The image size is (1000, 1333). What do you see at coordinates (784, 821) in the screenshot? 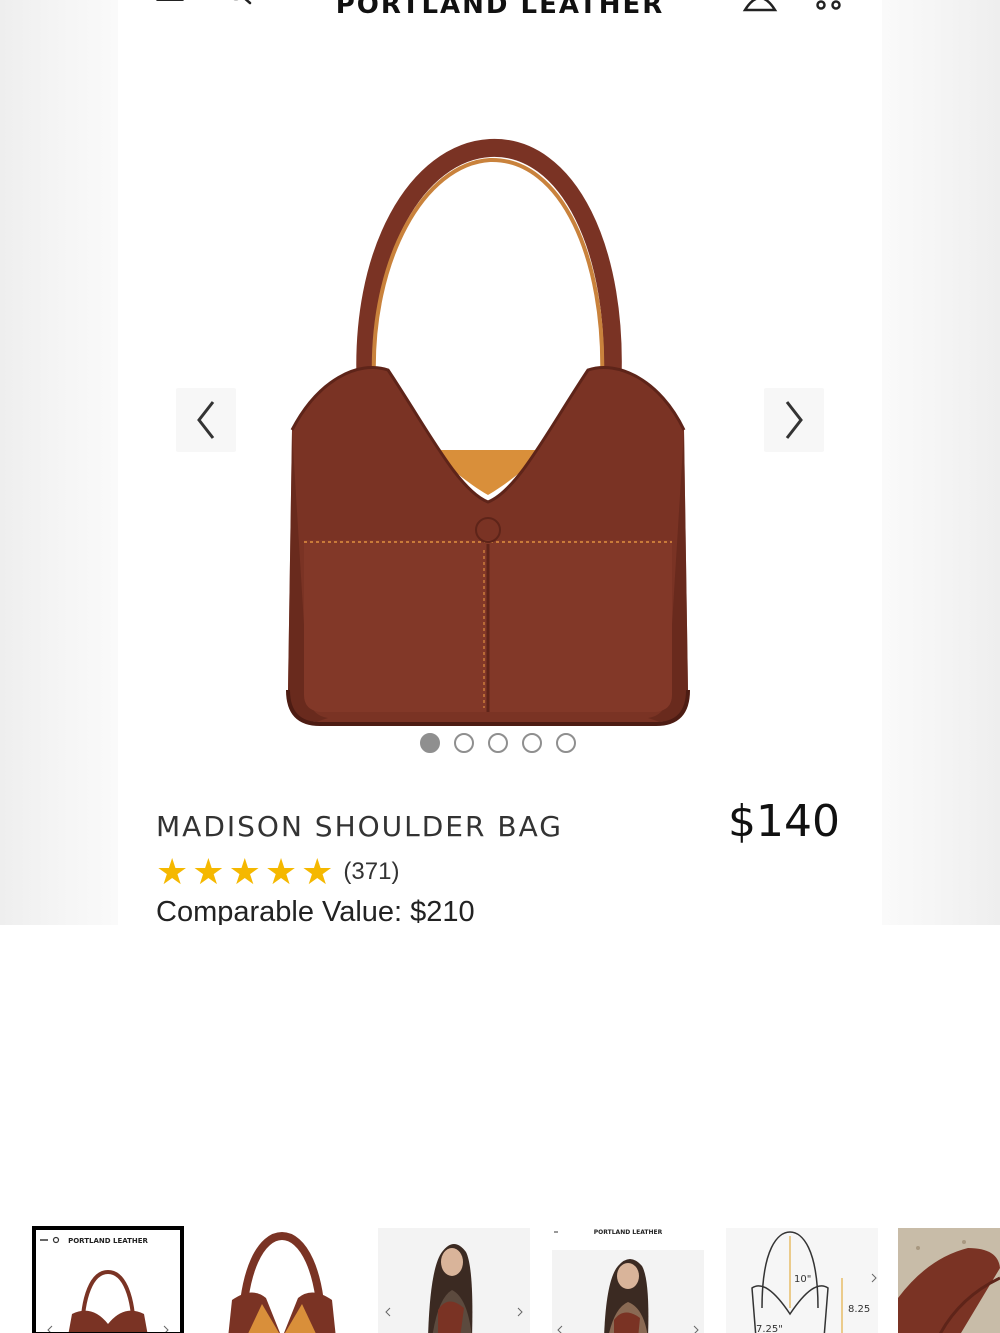
I see `product-price: $140` at bounding box center [784, 821].